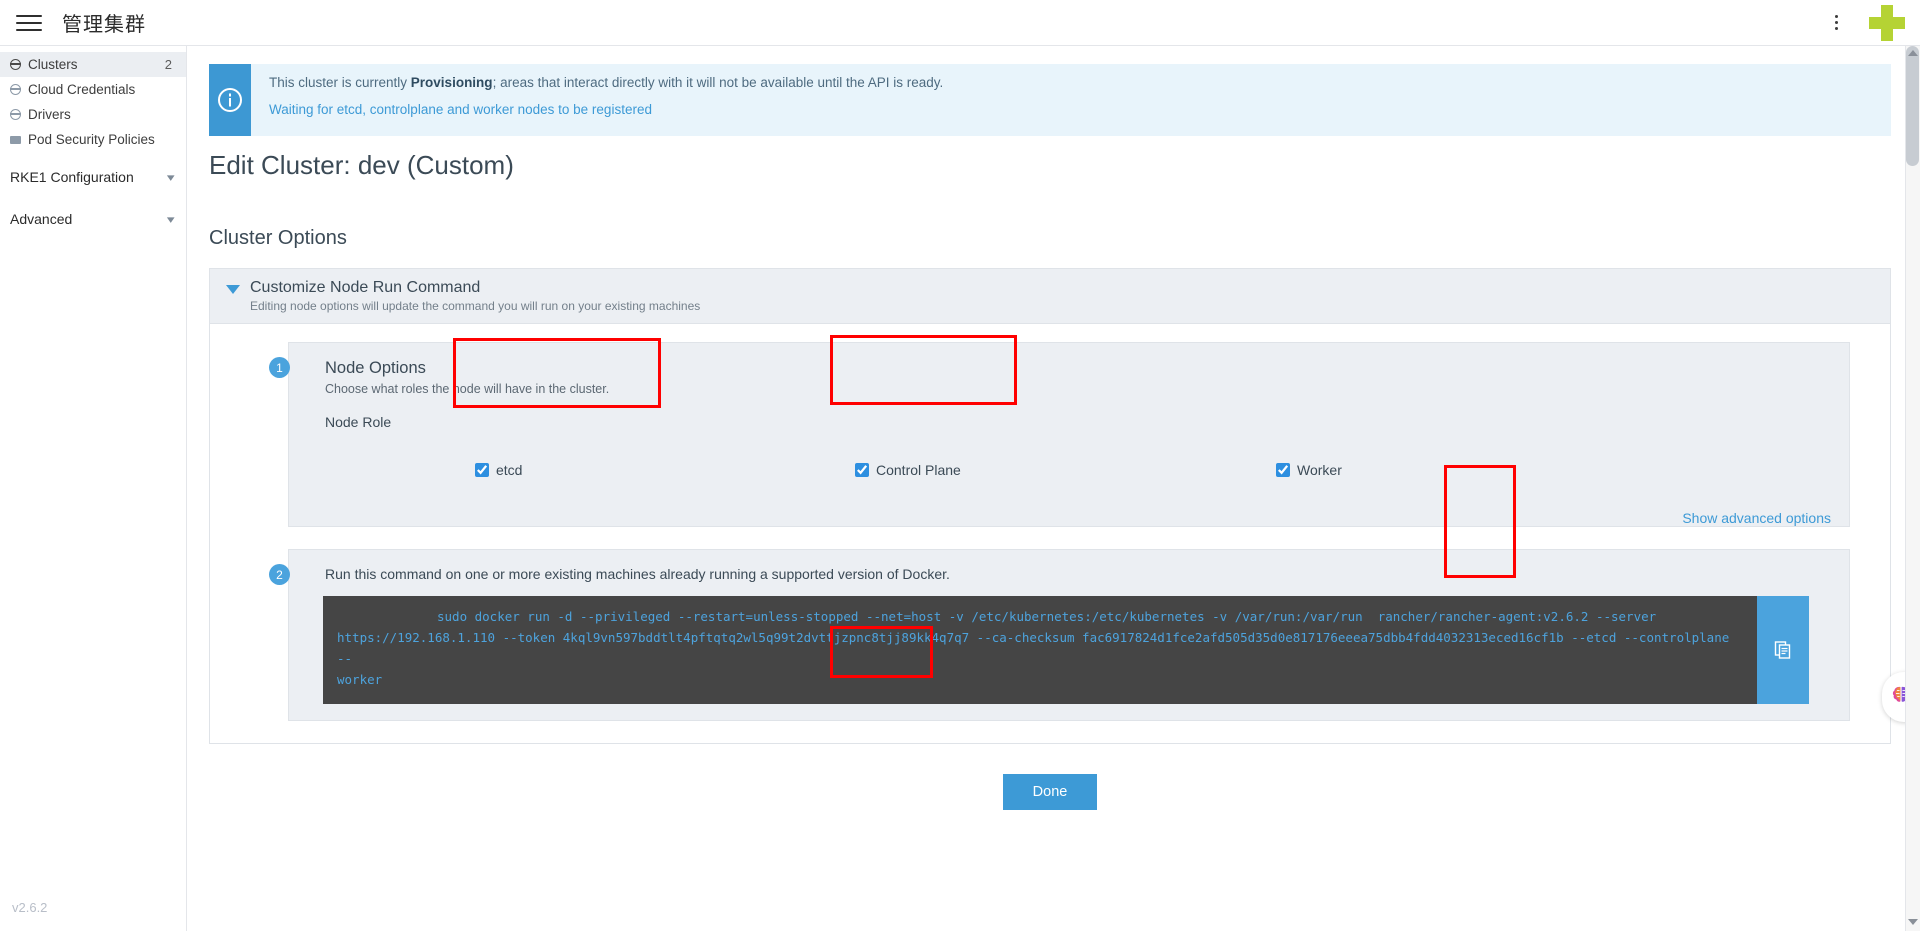 The image size is (1920, 931). I want to click on sidebar-group-label: Advanced, so click(41, 219).